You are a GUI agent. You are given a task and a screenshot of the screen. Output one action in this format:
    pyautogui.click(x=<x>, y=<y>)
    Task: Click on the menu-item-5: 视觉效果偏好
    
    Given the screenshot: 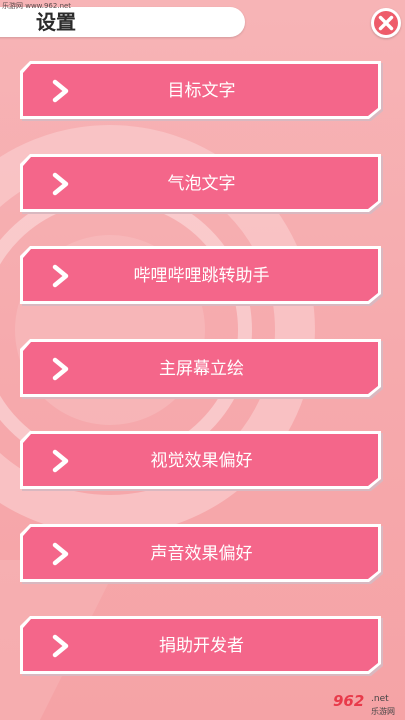 What is the action you would take?
    pyautogui.click(x=201, y=461)
    